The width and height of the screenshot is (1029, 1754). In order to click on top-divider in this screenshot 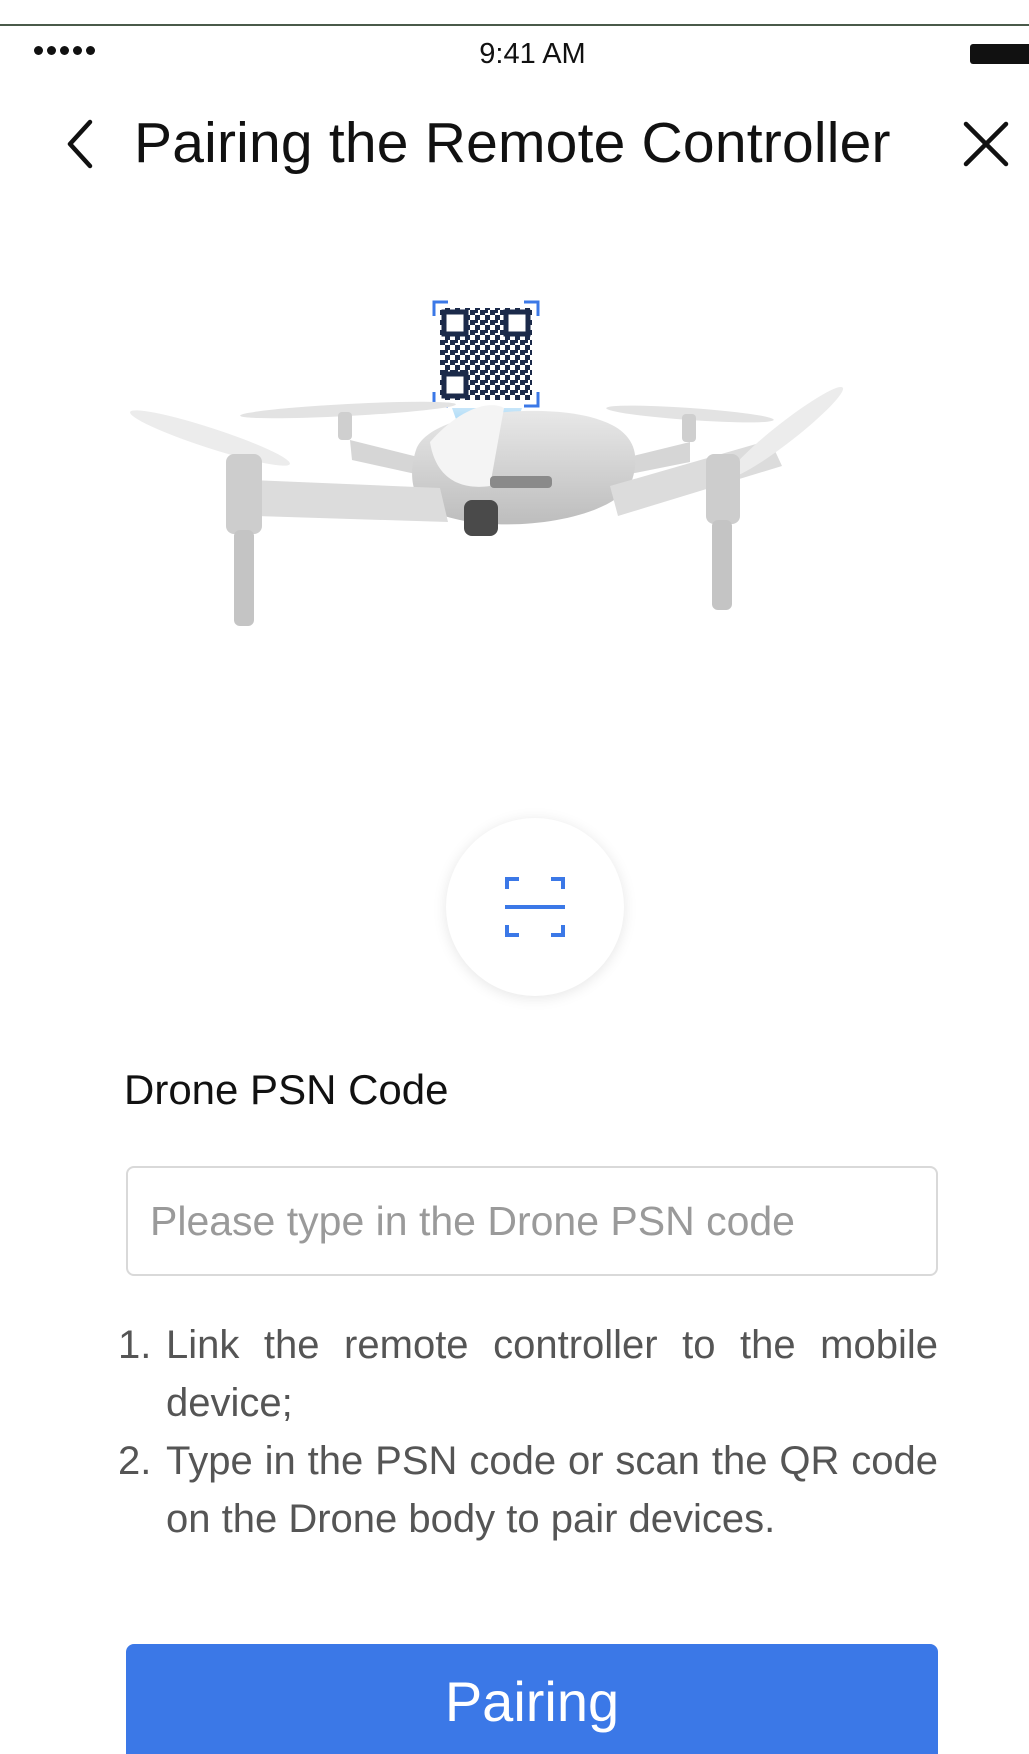, I will do `click(514, 25)`.